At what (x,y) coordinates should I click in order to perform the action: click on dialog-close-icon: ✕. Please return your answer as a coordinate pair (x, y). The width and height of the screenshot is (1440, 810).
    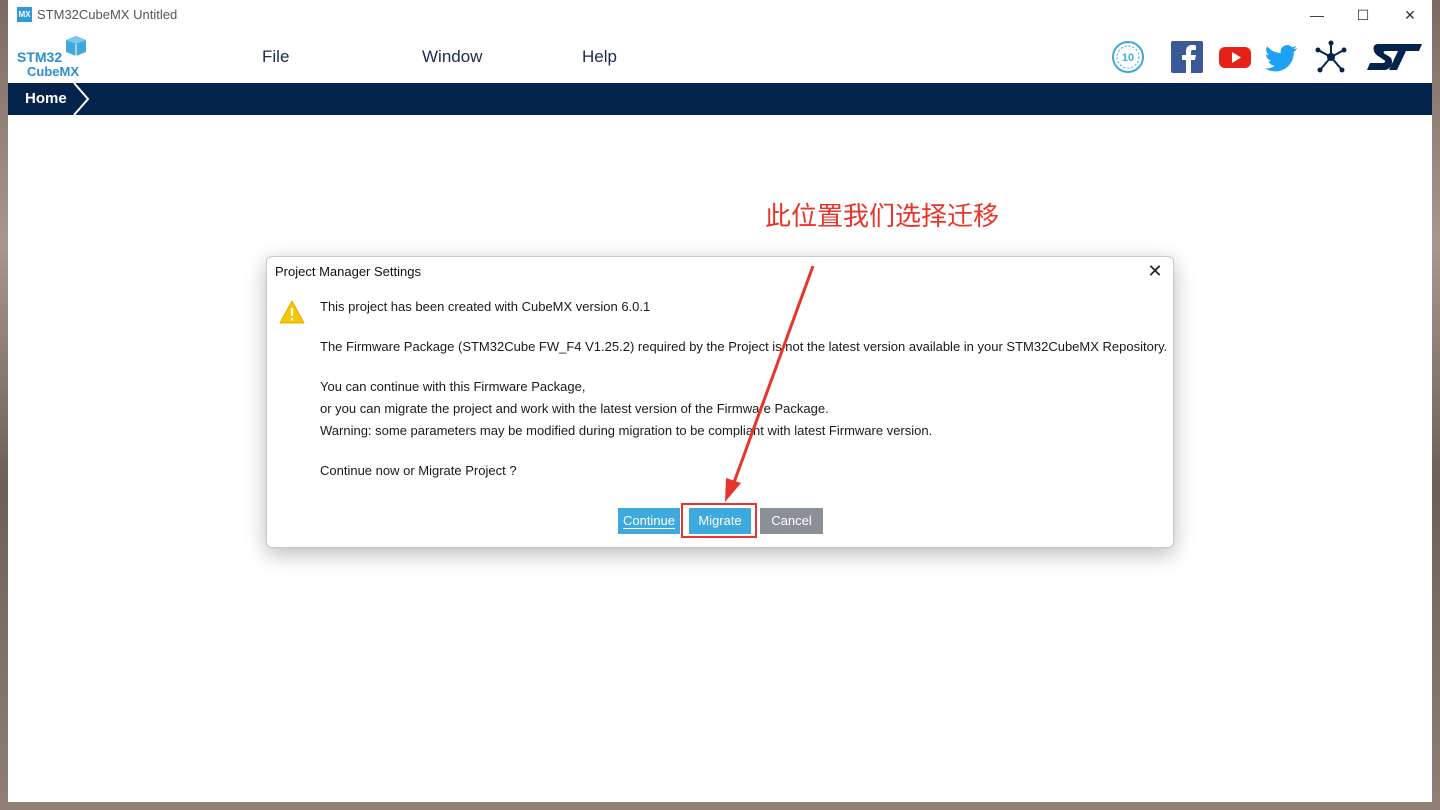
    Looking at the image, I should click on (1155, 271).